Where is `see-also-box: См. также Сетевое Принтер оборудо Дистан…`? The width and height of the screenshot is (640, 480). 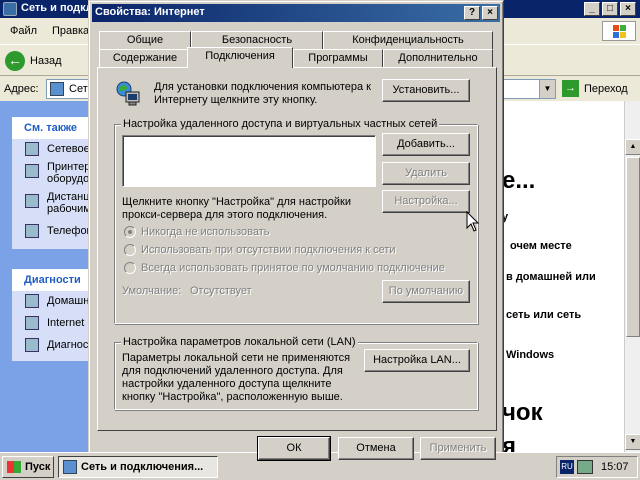 see-also-box: См. также Сетевое Принтер оборудо Дистан… is located at coordinates (56, 183).